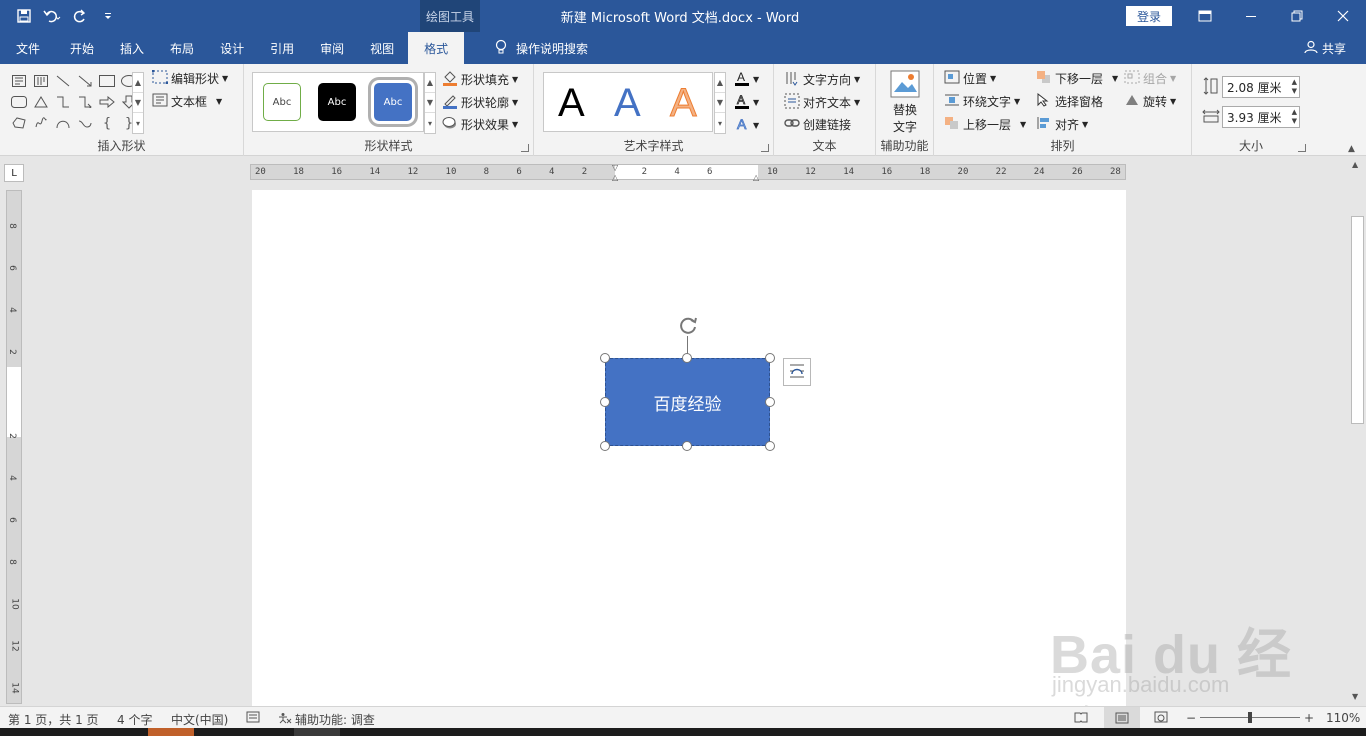 This screenshot has width=1366, height=736. I want to click on print-layout-button, so click(1122, 718).